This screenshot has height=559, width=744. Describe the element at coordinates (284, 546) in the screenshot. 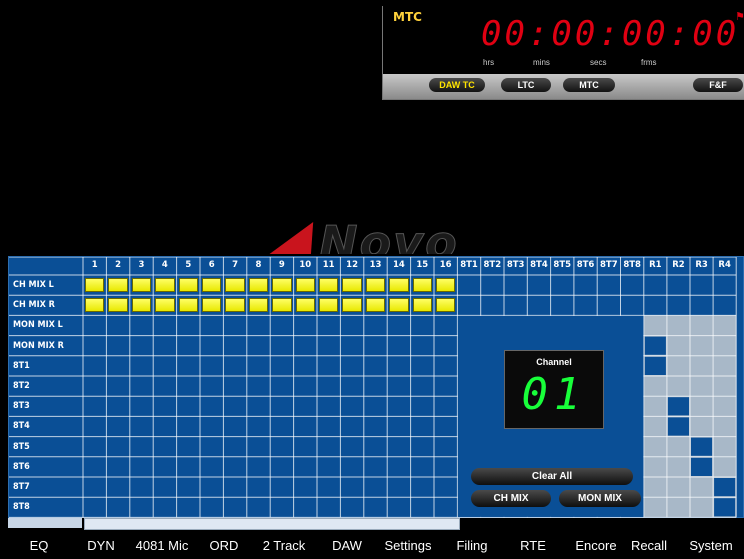

I see `tab-2-track: 2 Track` at that location.